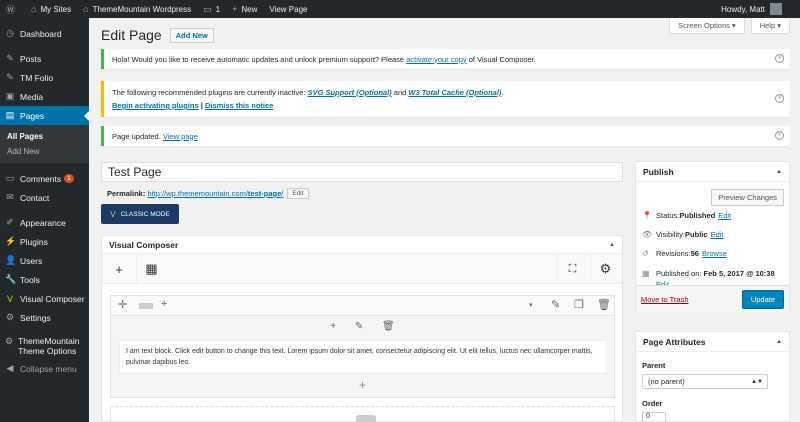 This screenshot has width=800, height=422. What do you see at coordinates (298, 193) in the screenshot?
I see `edit-permalink-button: Edit` at bounding box center [298, 193].